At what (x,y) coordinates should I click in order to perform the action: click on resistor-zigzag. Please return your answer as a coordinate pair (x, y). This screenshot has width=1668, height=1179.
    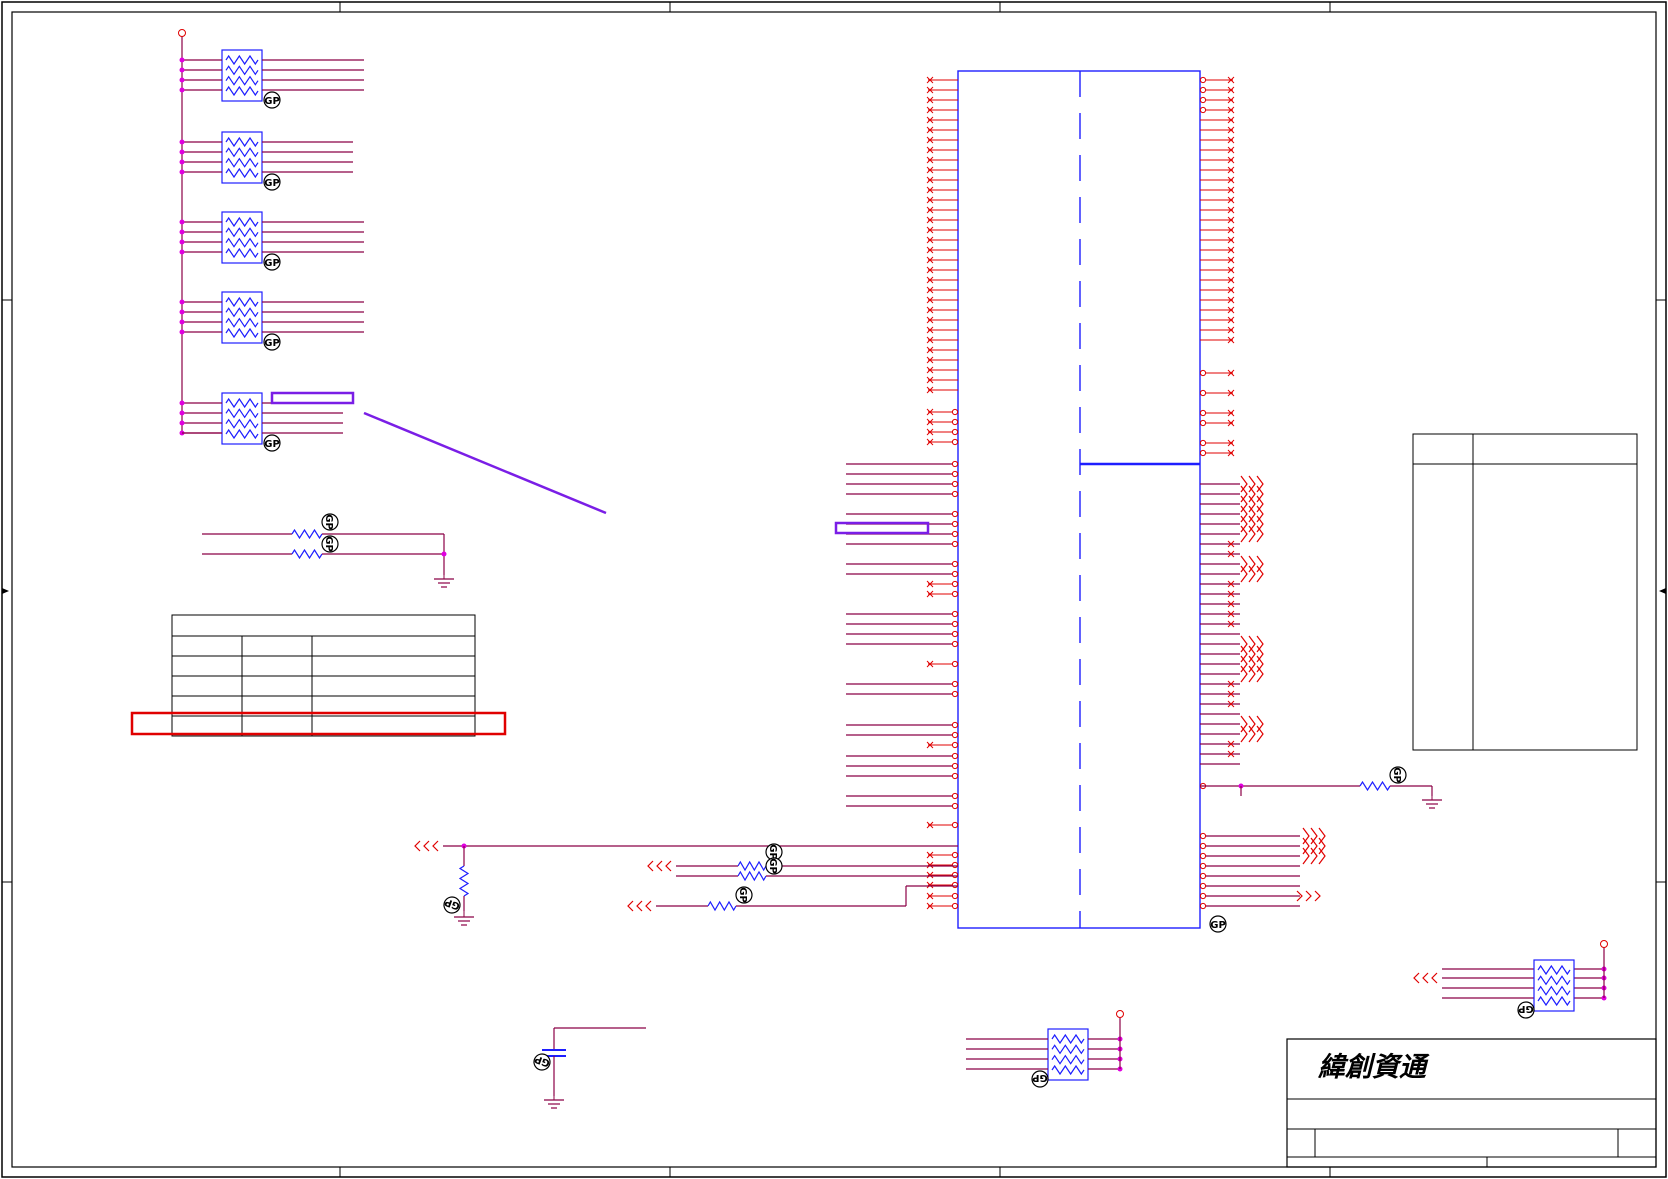
    Looking at the image, I should click on (464, 881).